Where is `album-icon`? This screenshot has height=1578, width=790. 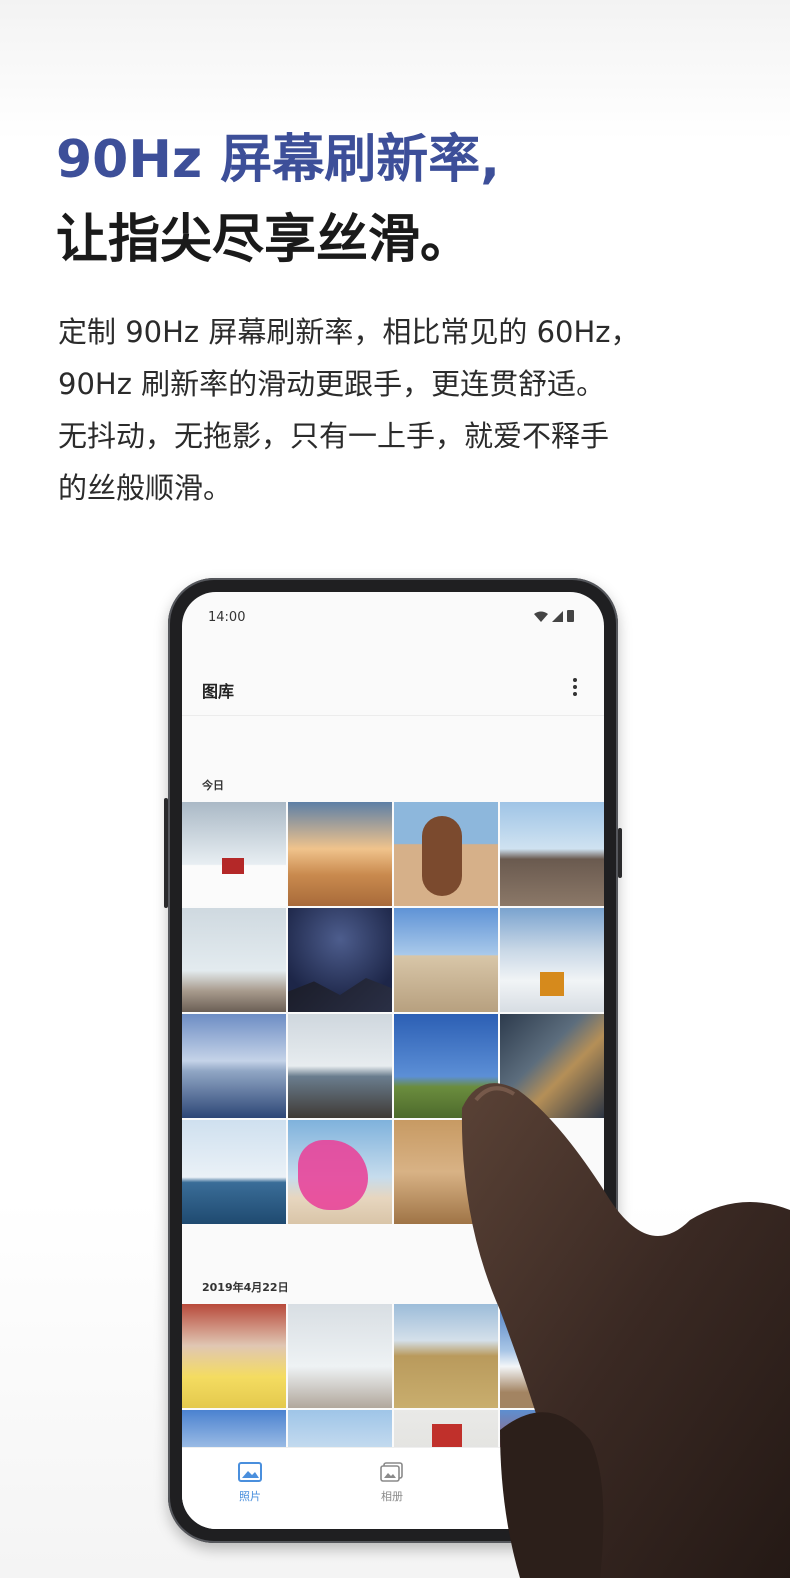
album-icon is located at coordinates (391, 1472).